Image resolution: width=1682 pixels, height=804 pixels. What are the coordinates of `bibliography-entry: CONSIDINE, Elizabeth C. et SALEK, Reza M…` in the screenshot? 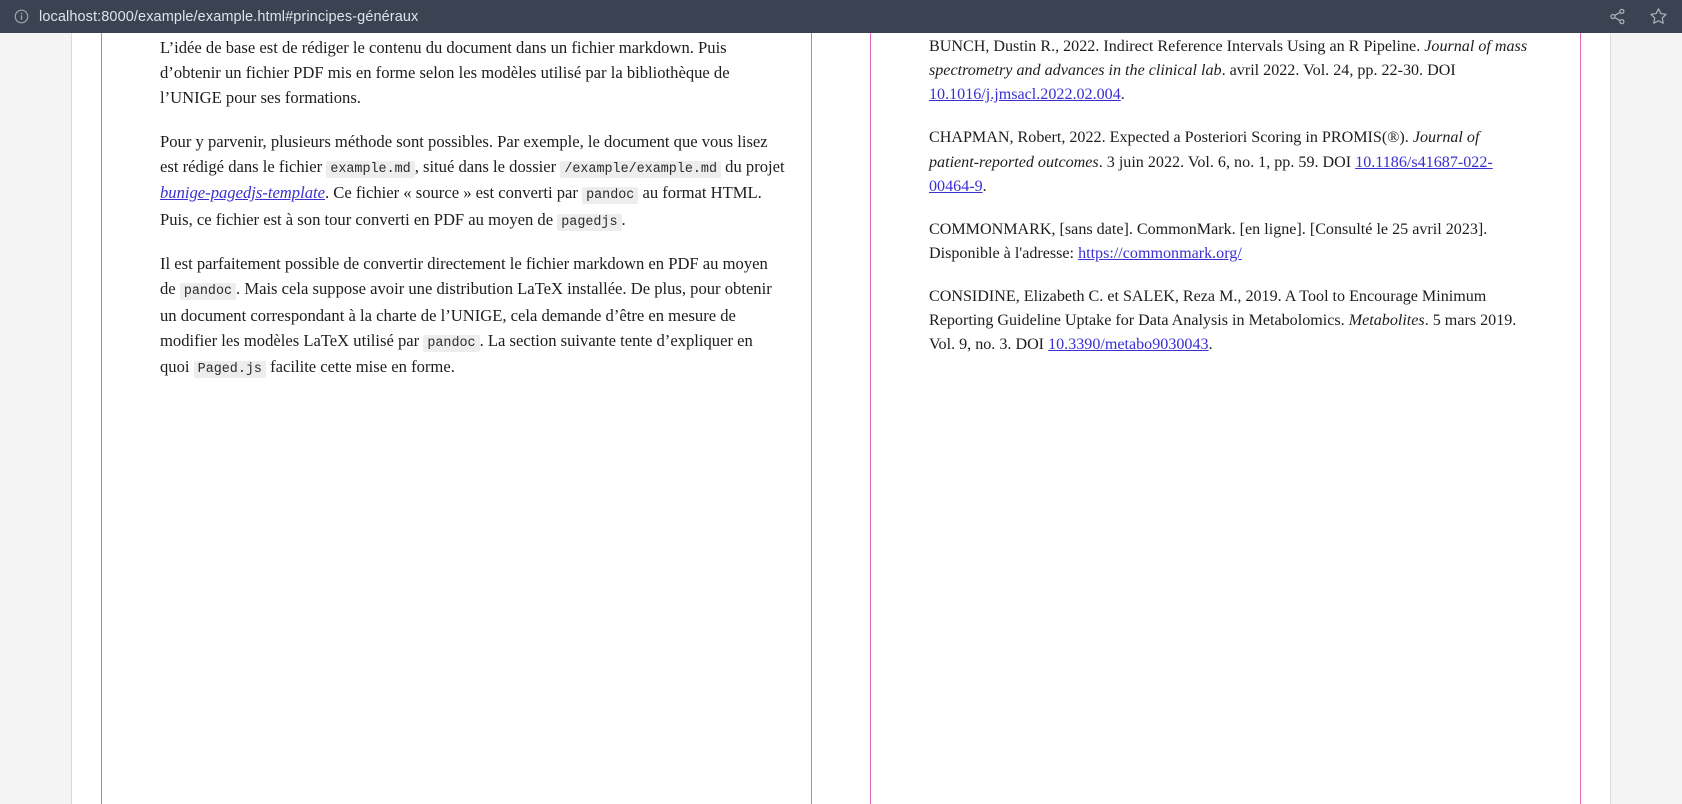 It's located at (1223, 321).